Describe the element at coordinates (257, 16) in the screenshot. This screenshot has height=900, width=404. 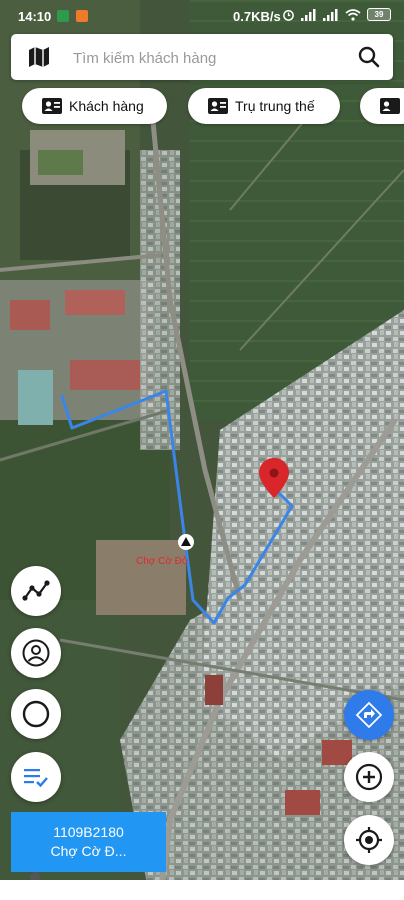
I see `network-speed: 0.7KB/s` at that location.